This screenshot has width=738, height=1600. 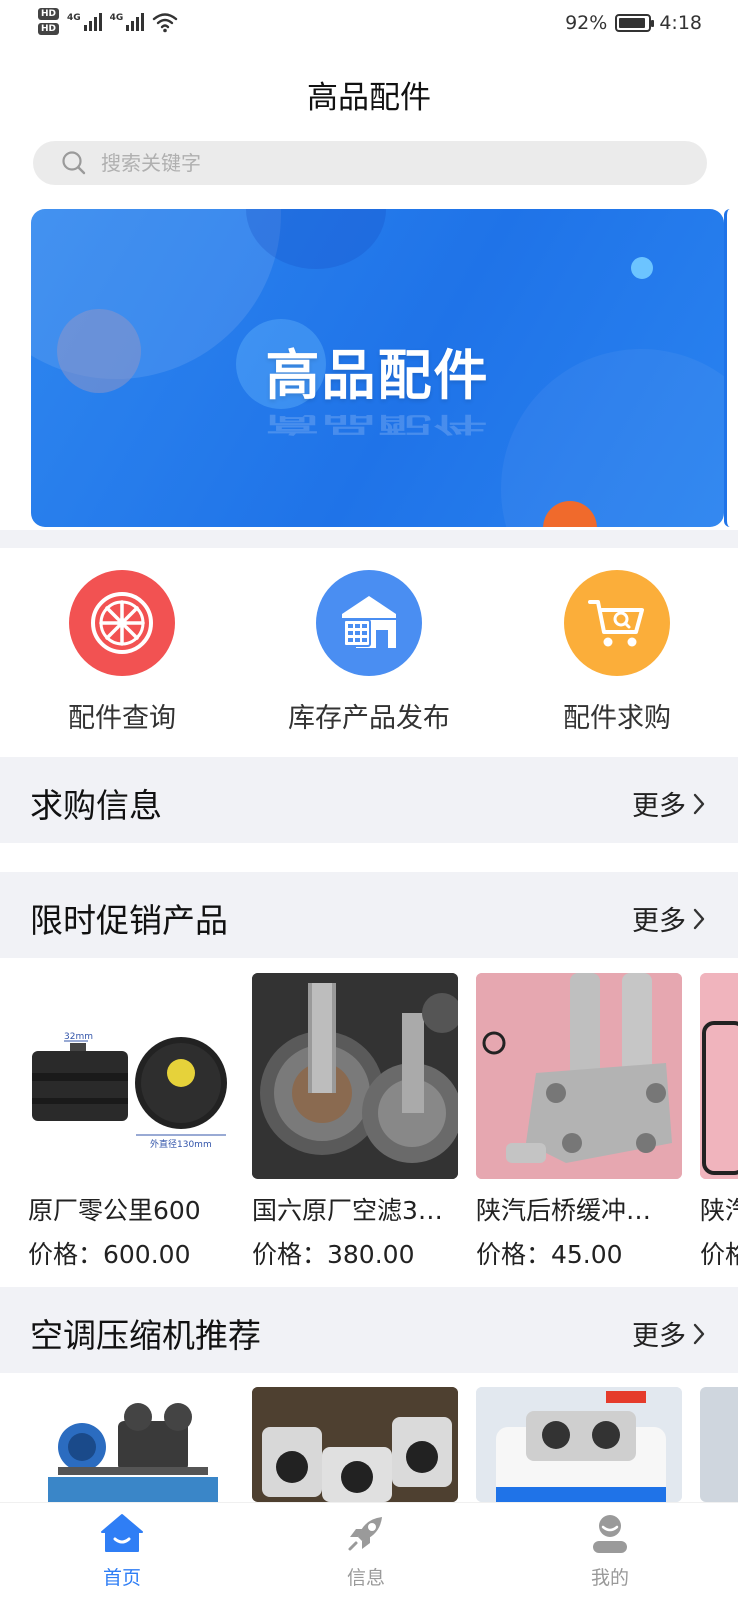 I want to click on section-compressors: 空调压缩机推荐 更多, so click(x=369, y=1330).